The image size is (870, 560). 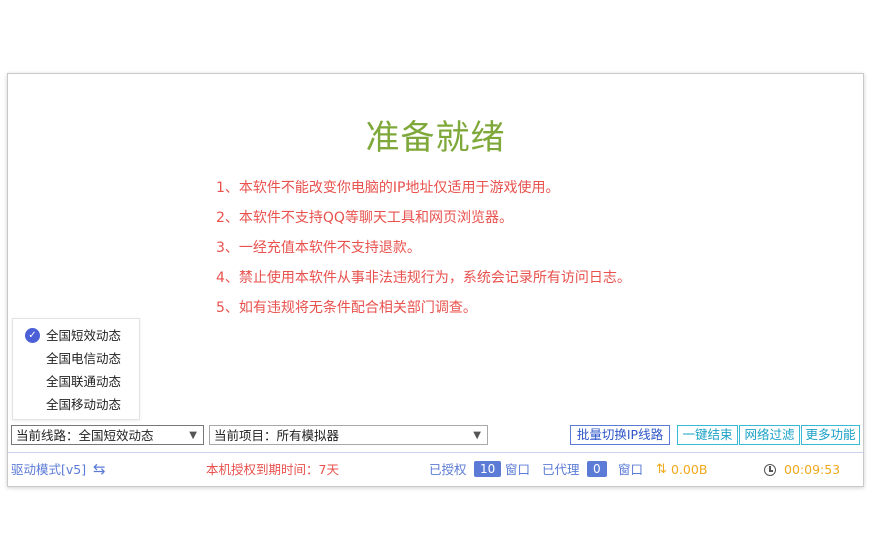 What do you see at coordinates (597, 469) in the screenshot?
I see `proxied-count-badge: 0` at bounding box center [597, 469].